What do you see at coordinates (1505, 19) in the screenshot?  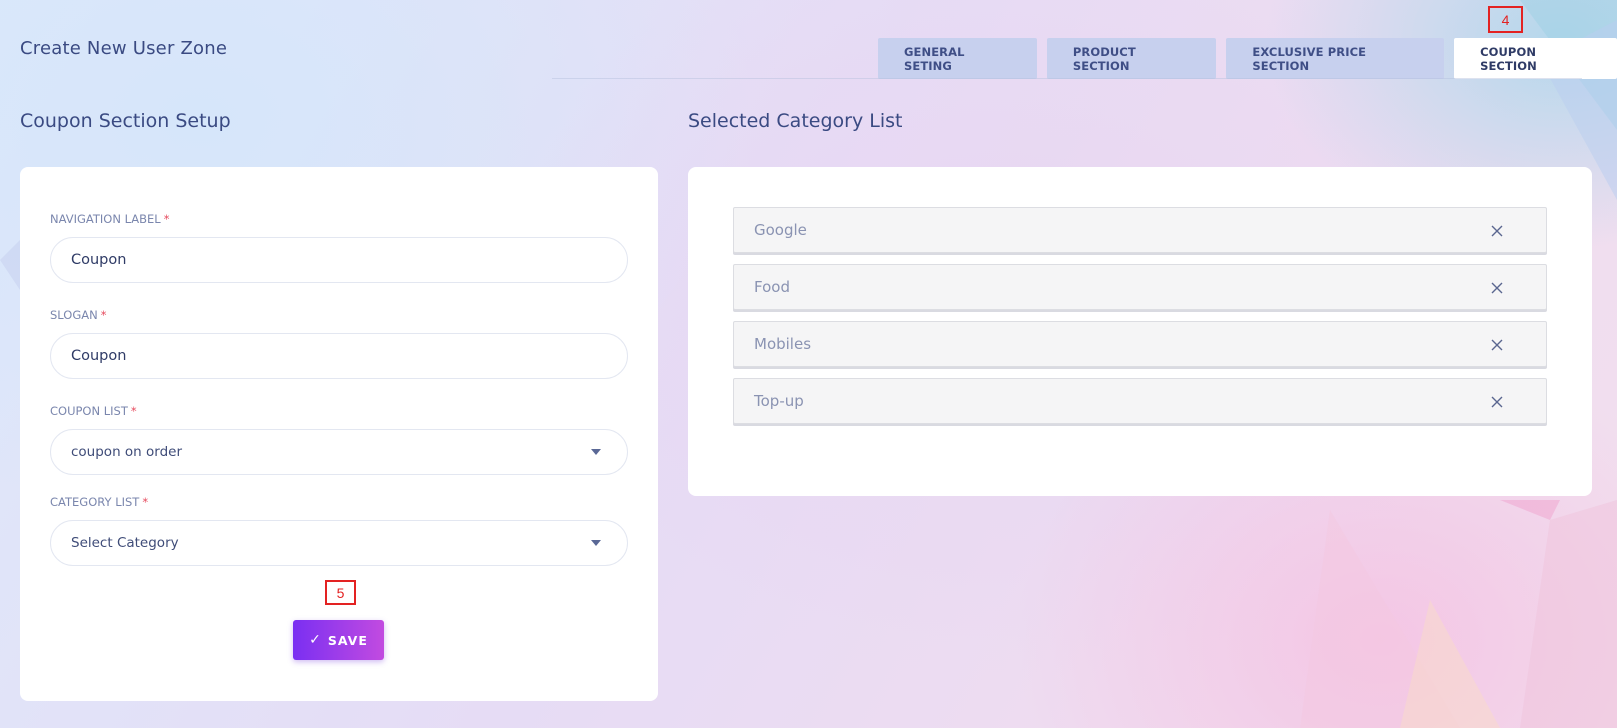 I see `annotation-marker-tab: 4` at bounding box center [1505, 19].